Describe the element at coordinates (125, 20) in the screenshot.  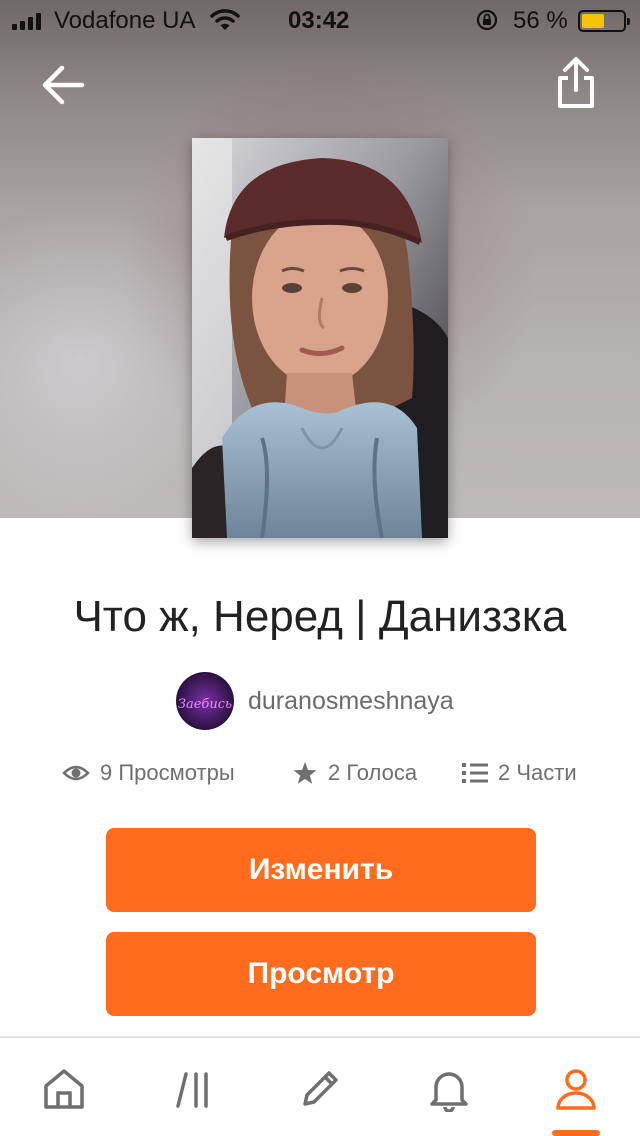
I see `carrier-name: Vodafone UA` at that location.